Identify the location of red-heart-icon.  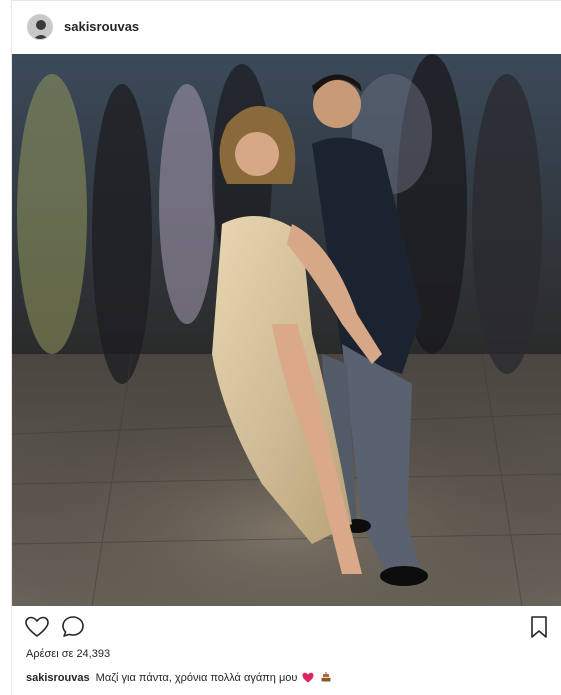
(308, 679).